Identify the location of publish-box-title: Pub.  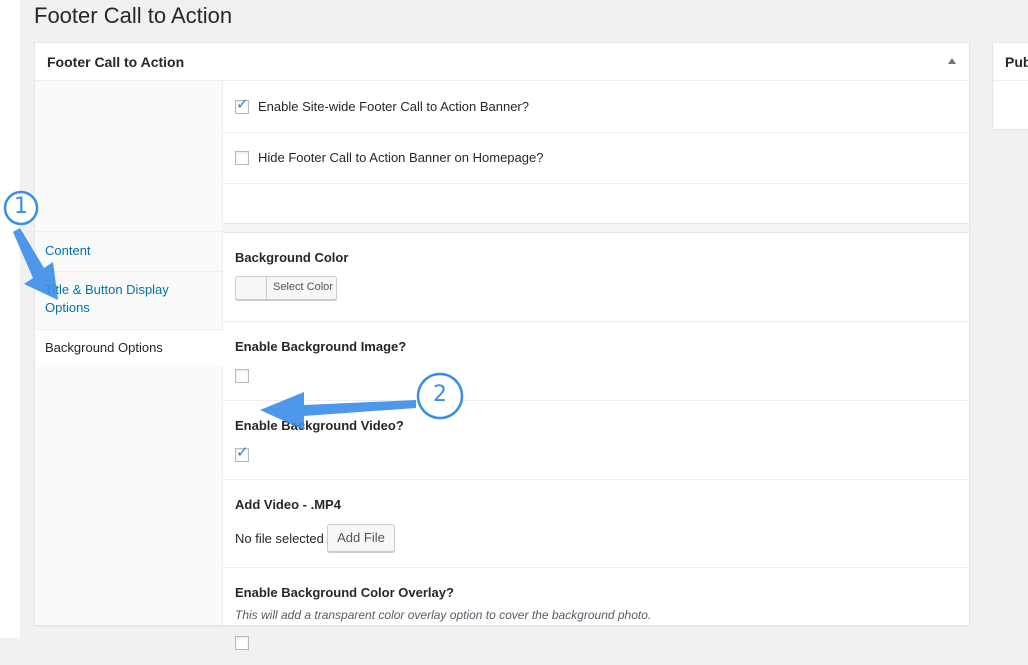
(1016, 62).